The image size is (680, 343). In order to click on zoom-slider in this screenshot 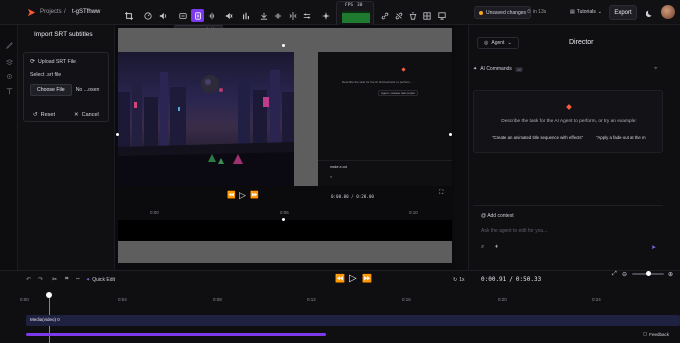, I will do `click(648, 273)`.